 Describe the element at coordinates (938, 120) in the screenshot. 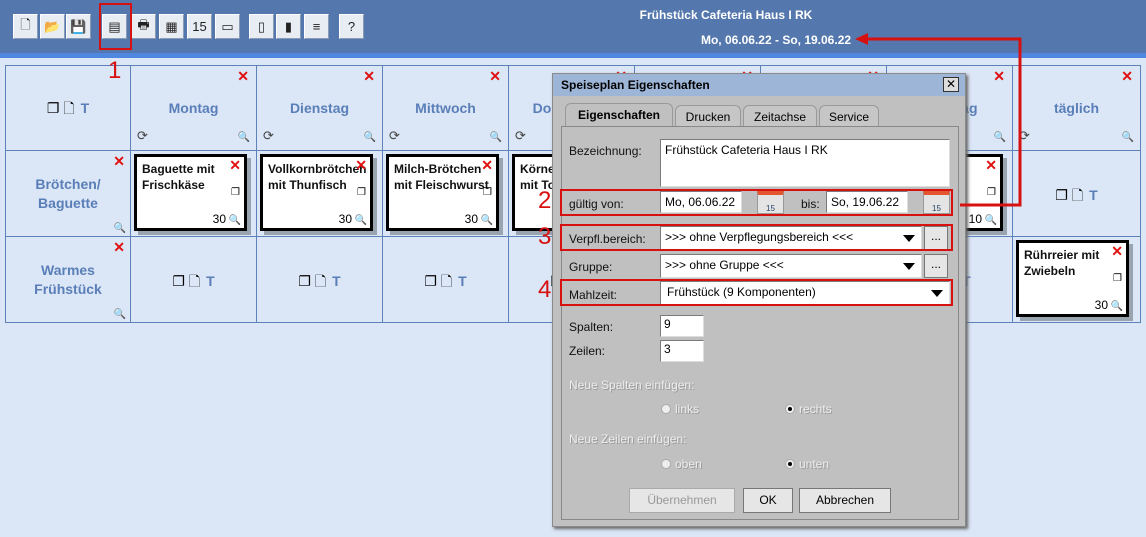

I see `annotation-arrow` at that location.